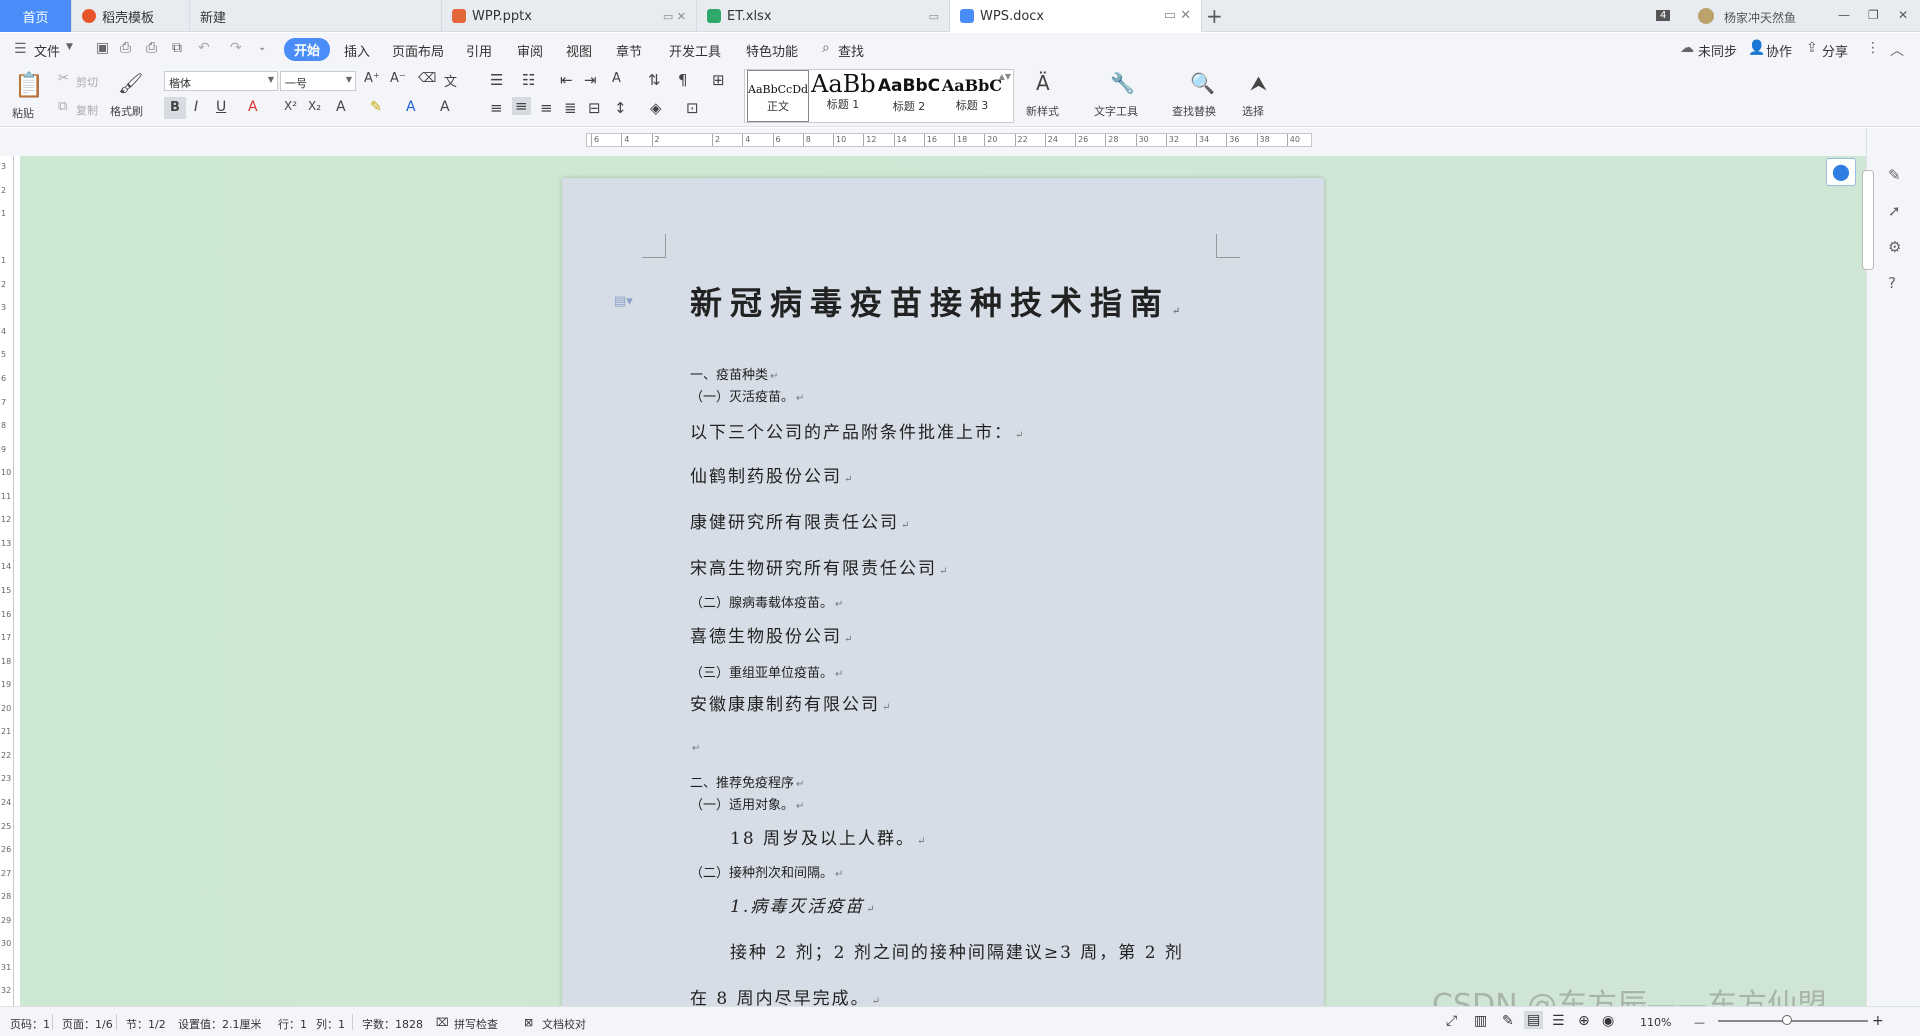 Image resolution: width=1920 pixels, height=1036 pixels. I want to click on settings-sliders-icon: ⚙, so click(1894, 247).